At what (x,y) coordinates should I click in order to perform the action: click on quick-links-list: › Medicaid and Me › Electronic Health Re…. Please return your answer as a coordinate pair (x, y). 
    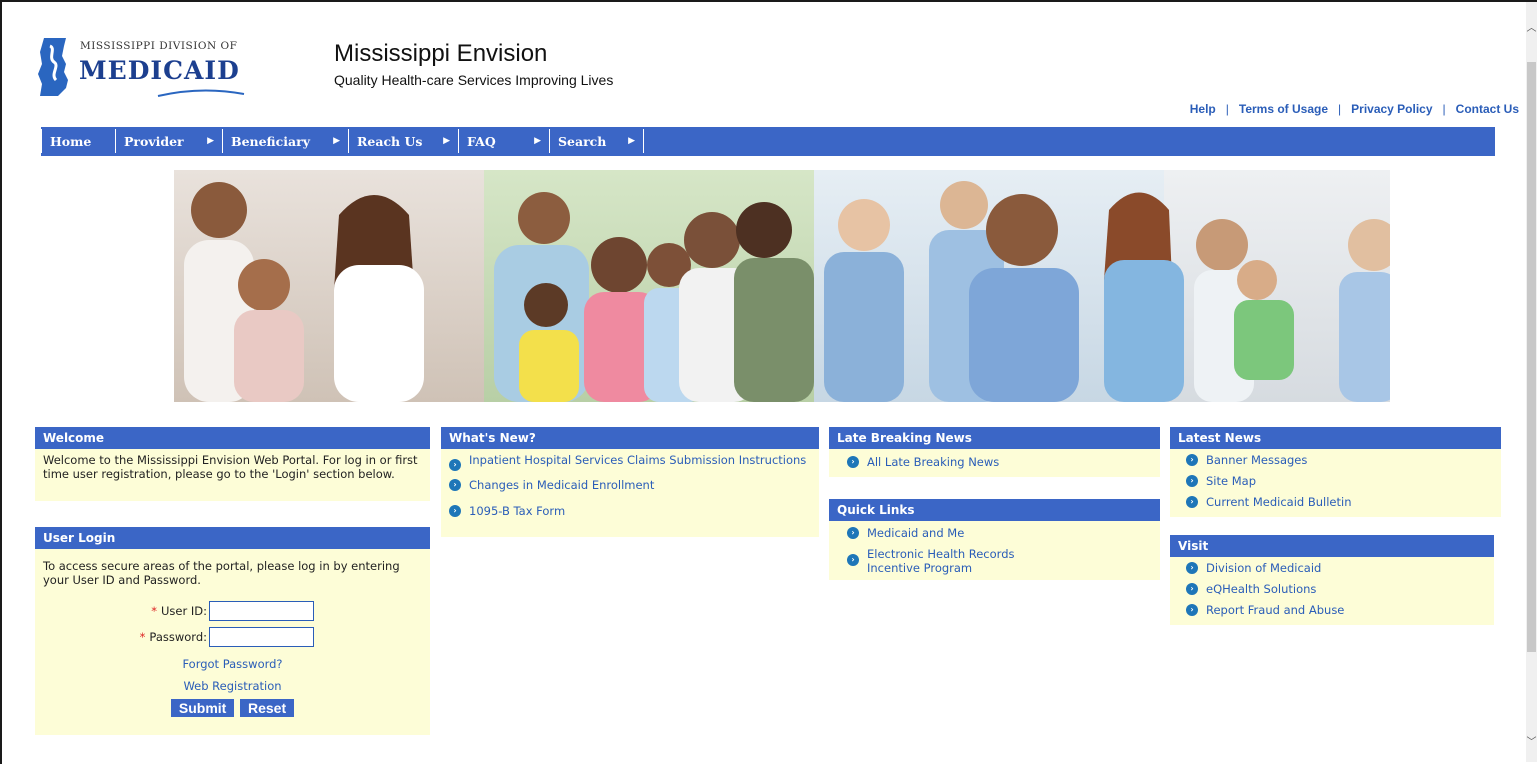
    Looking at the image, I should click on (994, 550).